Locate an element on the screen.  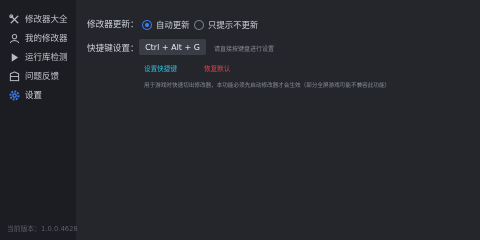
notify-only-radio: 只提示不更新 is located at coordinates (226, 25).